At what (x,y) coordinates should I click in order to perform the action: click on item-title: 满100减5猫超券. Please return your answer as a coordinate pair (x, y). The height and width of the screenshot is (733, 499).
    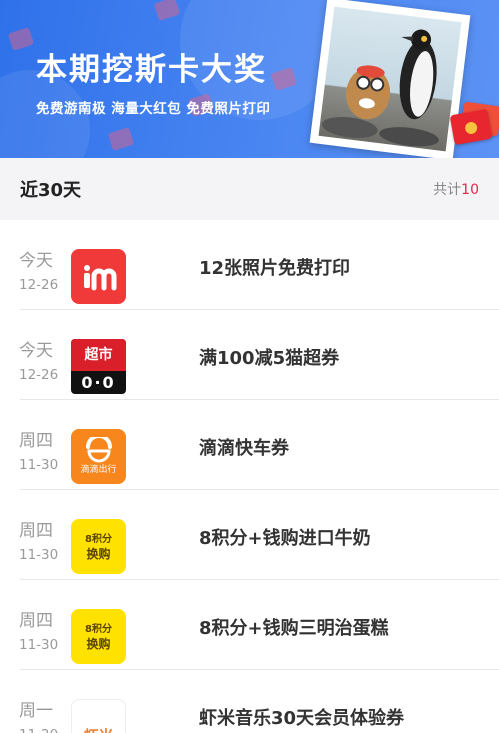
    Looking at the image, I should click on (269, 358).